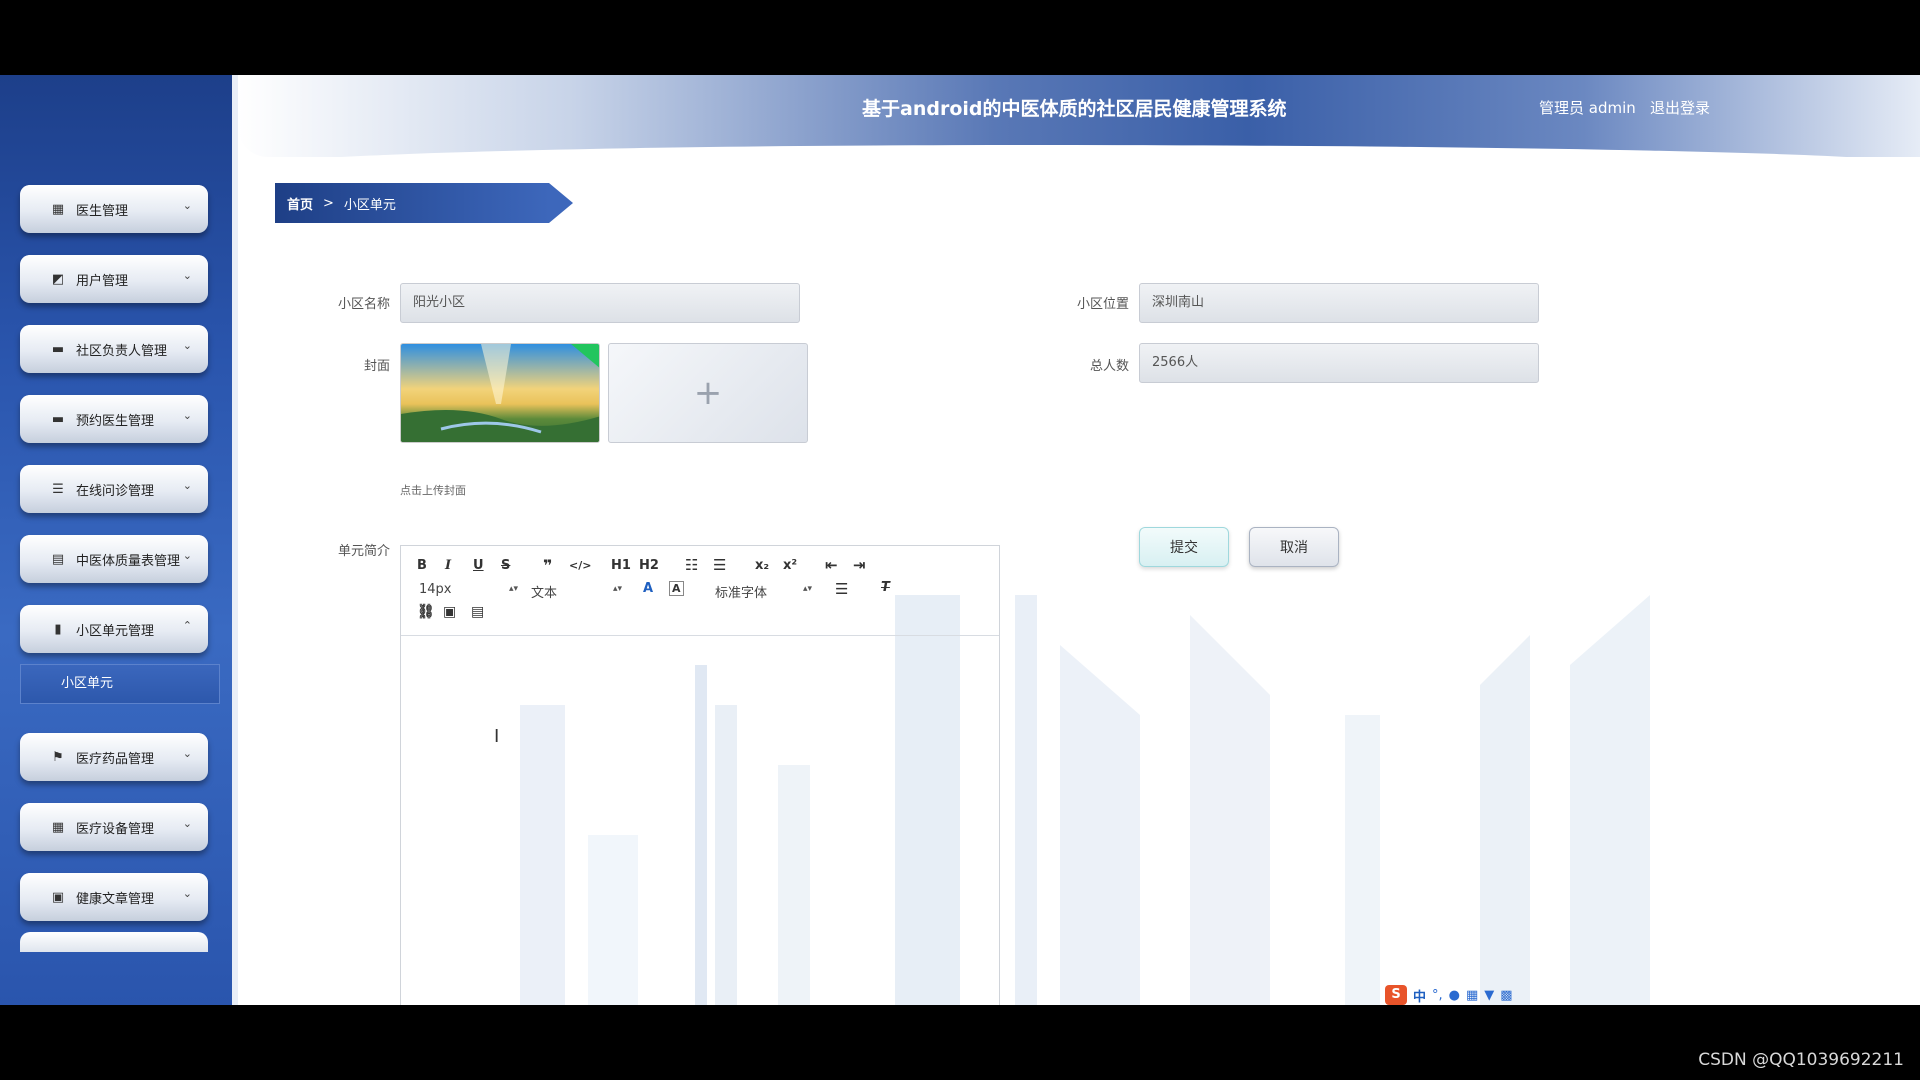  Describe the element at coordinates (187, 625) in the screenshot. I see `chevron-up-icon: ⌃` at that location.